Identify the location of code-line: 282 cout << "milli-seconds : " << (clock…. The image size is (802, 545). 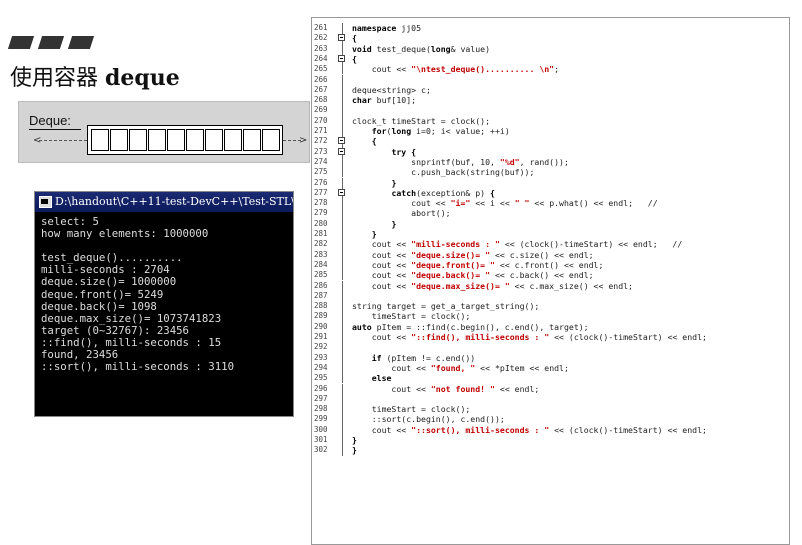
(550, 244).